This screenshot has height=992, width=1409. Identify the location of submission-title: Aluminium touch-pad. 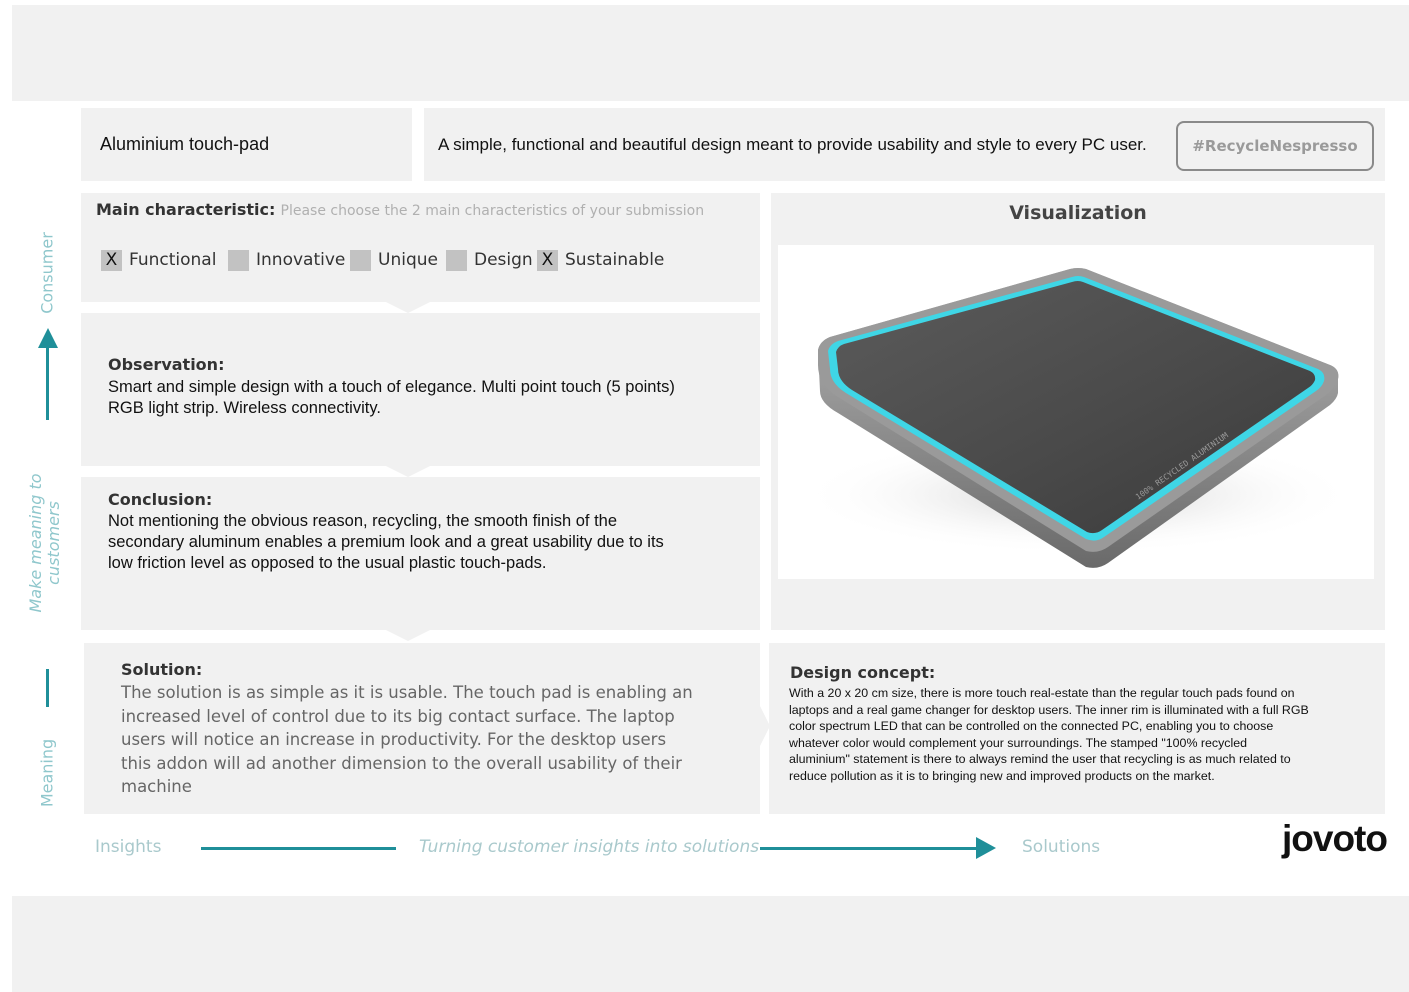
(185, 144).